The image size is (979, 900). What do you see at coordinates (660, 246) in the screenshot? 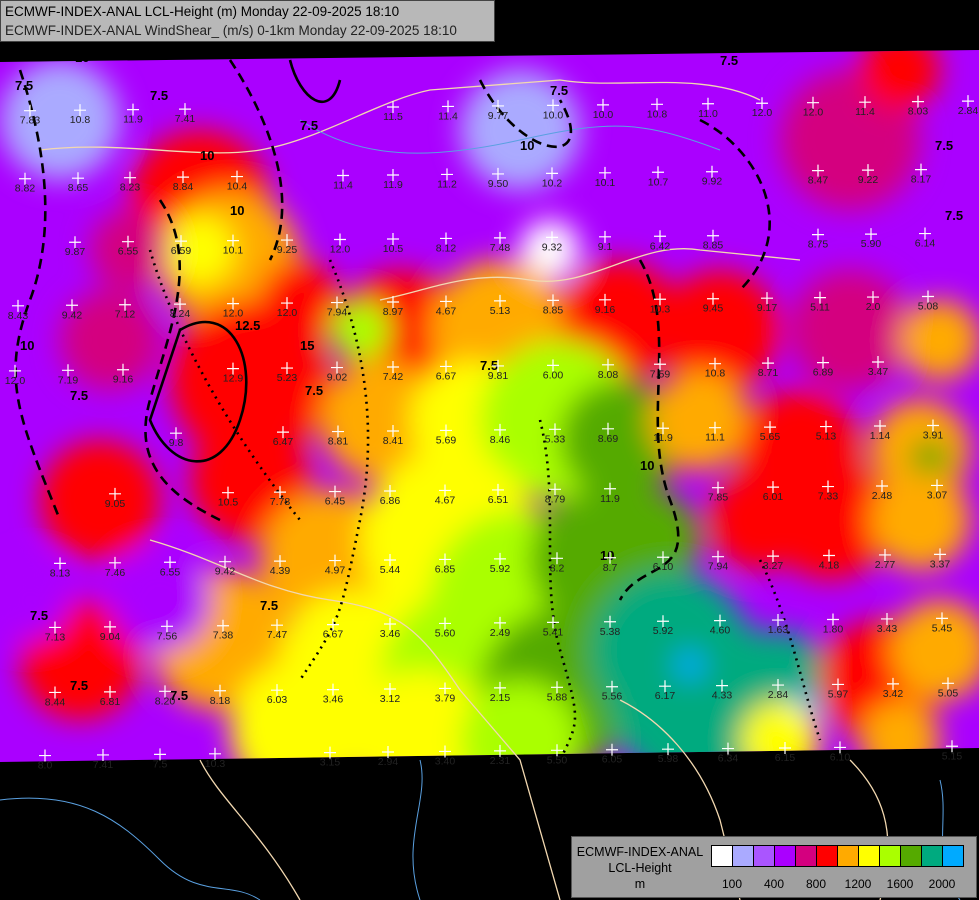
I see `station-value: 6.42` at bounding box center [660, 246].